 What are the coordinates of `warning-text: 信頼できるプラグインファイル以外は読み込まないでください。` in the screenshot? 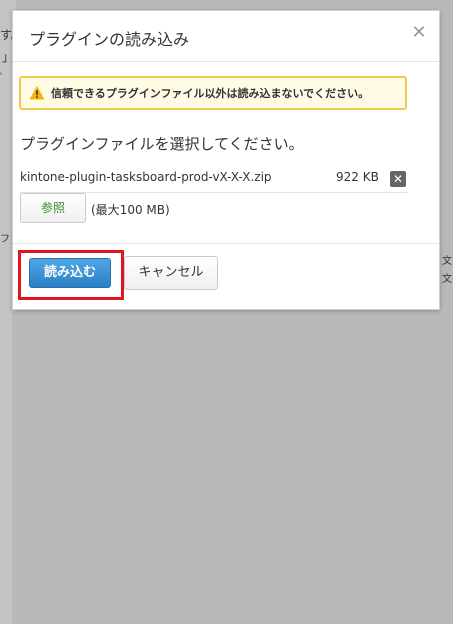 It's located at (210, 93).